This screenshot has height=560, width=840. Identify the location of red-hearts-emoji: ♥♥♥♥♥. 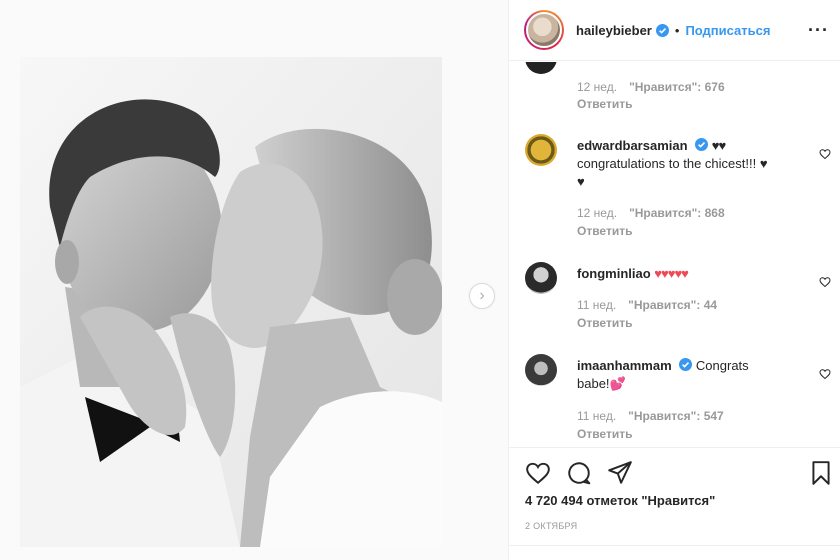
(671, 273).